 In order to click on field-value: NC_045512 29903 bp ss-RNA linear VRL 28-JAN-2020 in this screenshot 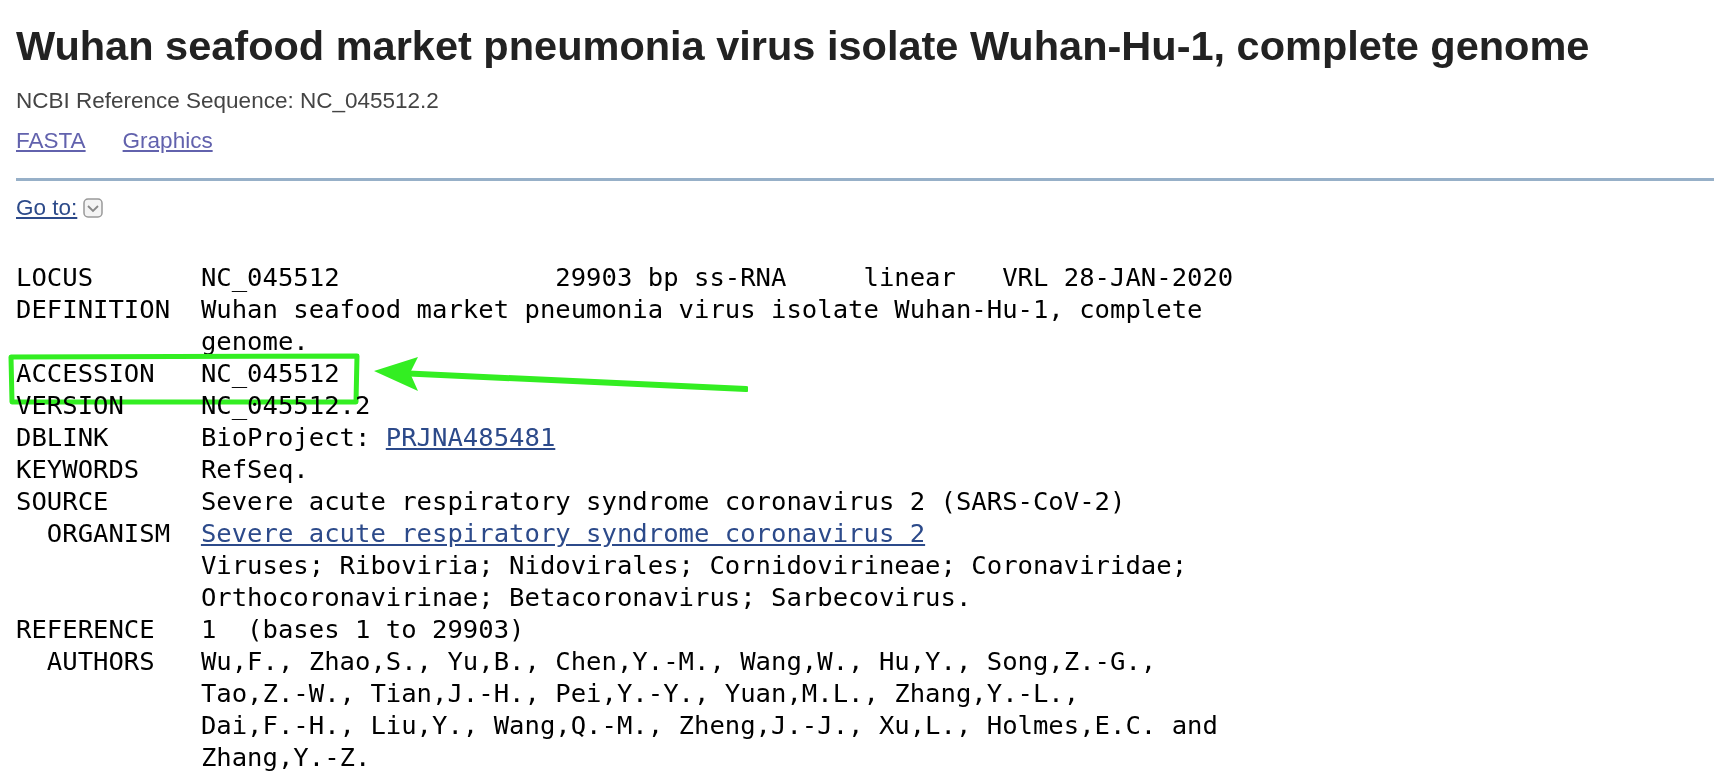, I will do `click(717, 277)`.